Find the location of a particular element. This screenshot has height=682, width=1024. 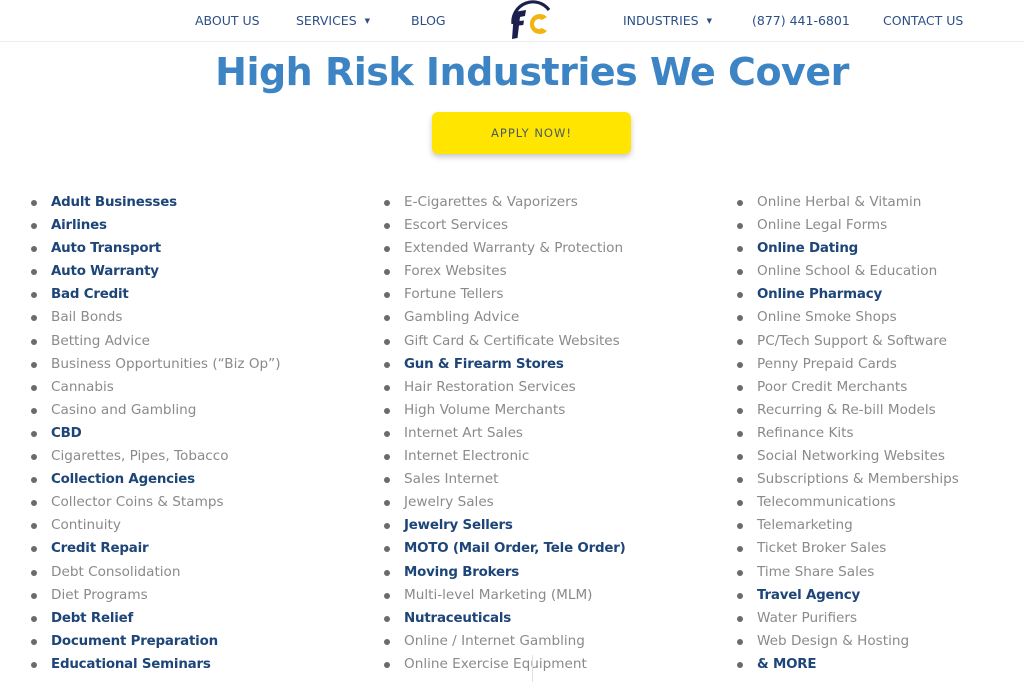

industry-link: Educational Seminars is located at coordinates (131, 664).